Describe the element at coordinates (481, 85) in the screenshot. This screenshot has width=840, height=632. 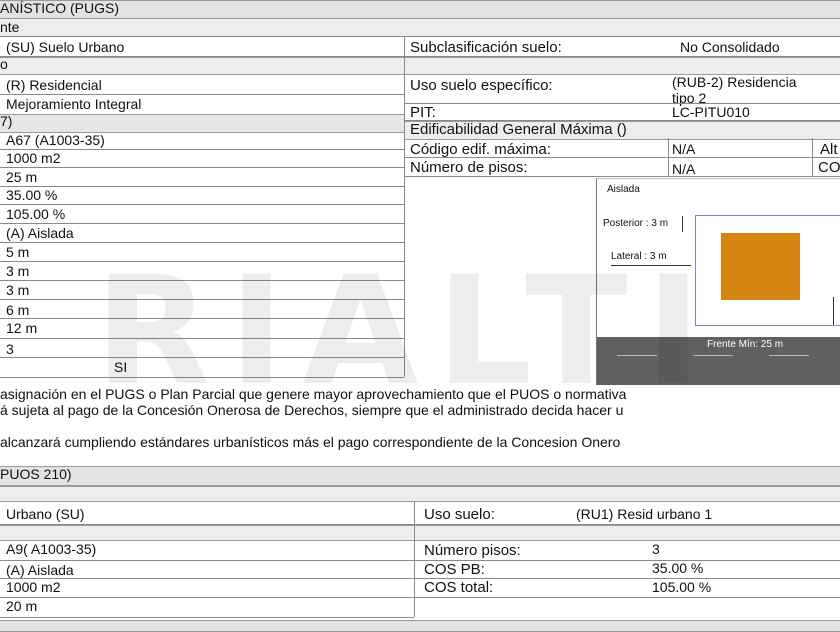
I see `uso-especifico-label: Uso suelo específico:` at that location.